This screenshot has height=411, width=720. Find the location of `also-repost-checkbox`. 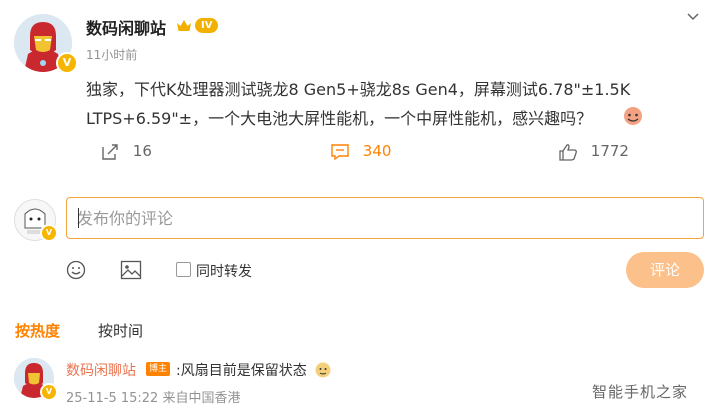

also-repost-checkbox is located at coordinates (183, 269).